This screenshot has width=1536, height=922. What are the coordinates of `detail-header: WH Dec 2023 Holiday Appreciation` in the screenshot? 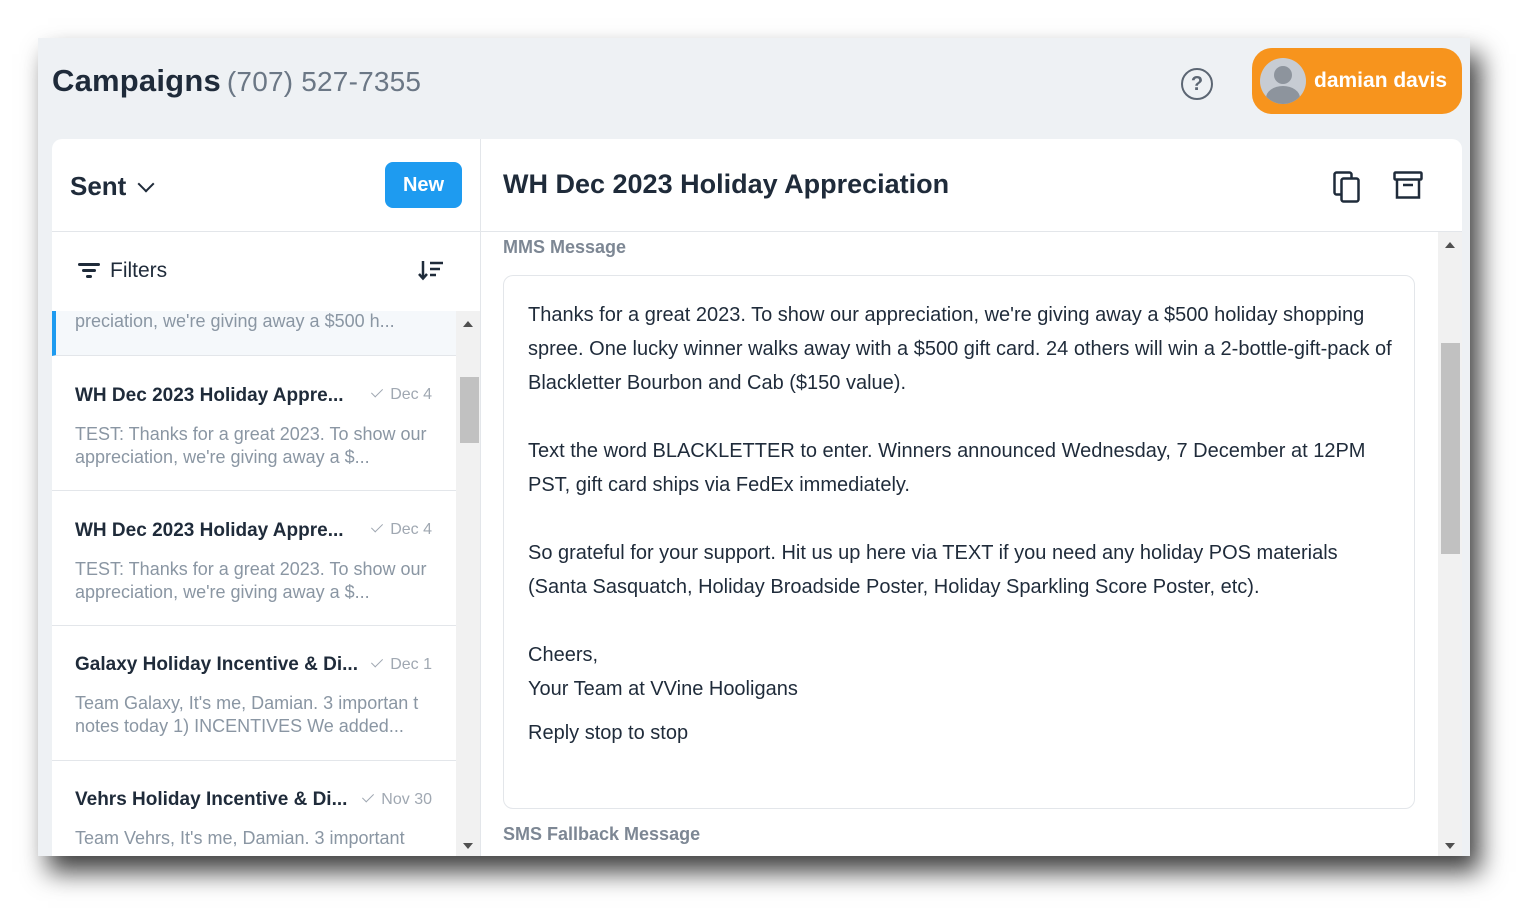 It's located at (971, 185).